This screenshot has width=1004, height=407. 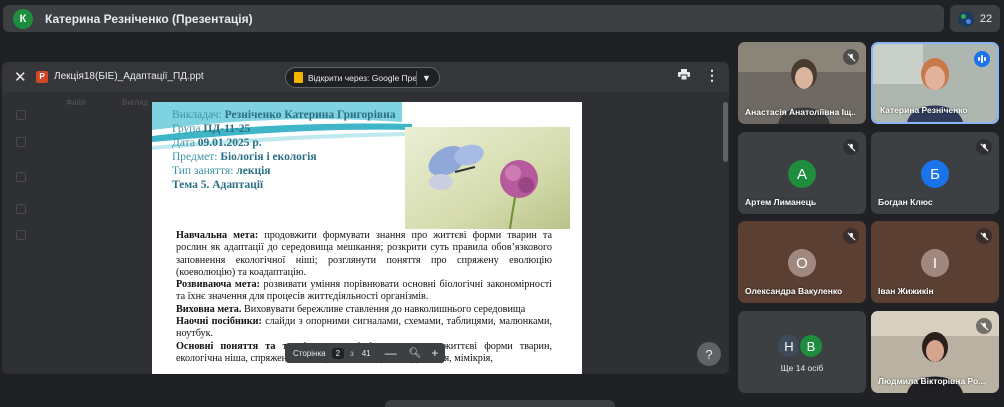 What do you see at coordinates (298, 77) in the screenshot?
I see `google-slides-icon` at bounding box center [298, 77].